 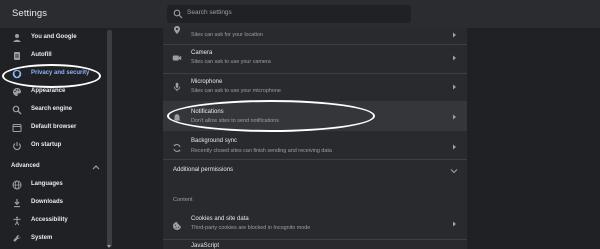 What do you see at coordinates (47, 184) in the screenshot?
I see `sidebar-item-label: Languages` at bounding box center [47, 184].